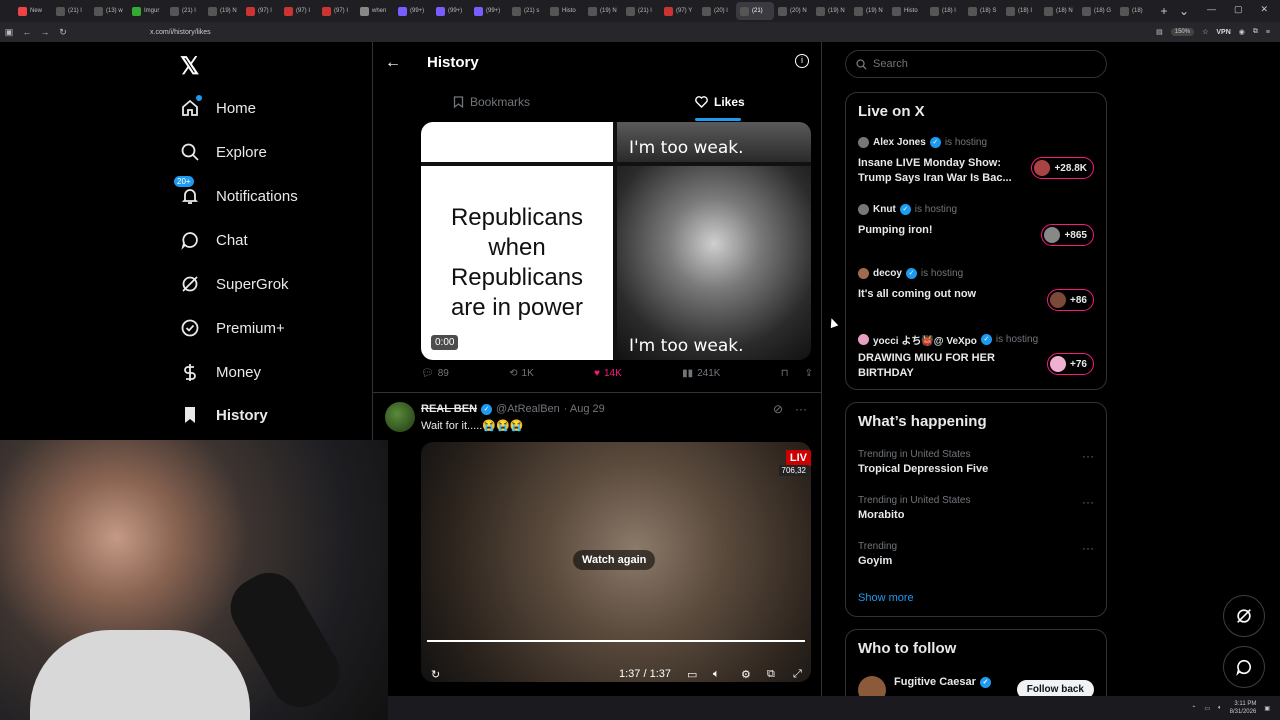  Describe the element at coordinates (1067, 235) in the screenshot. I see `listener-count: +865` at that location.